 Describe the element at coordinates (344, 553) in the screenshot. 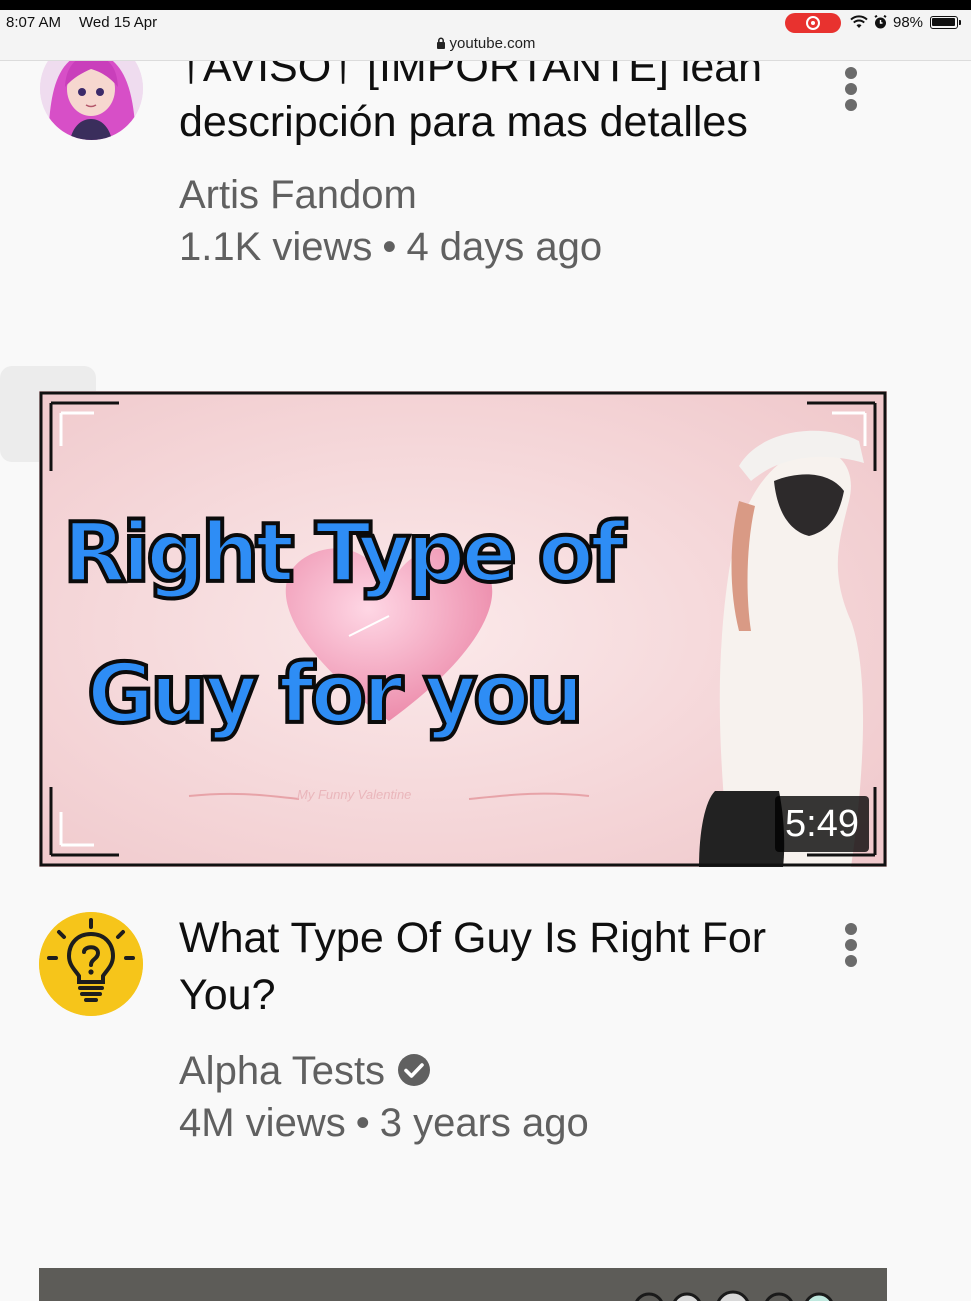

I see `thumbnail-text-line-1: Right Type of` at that location.